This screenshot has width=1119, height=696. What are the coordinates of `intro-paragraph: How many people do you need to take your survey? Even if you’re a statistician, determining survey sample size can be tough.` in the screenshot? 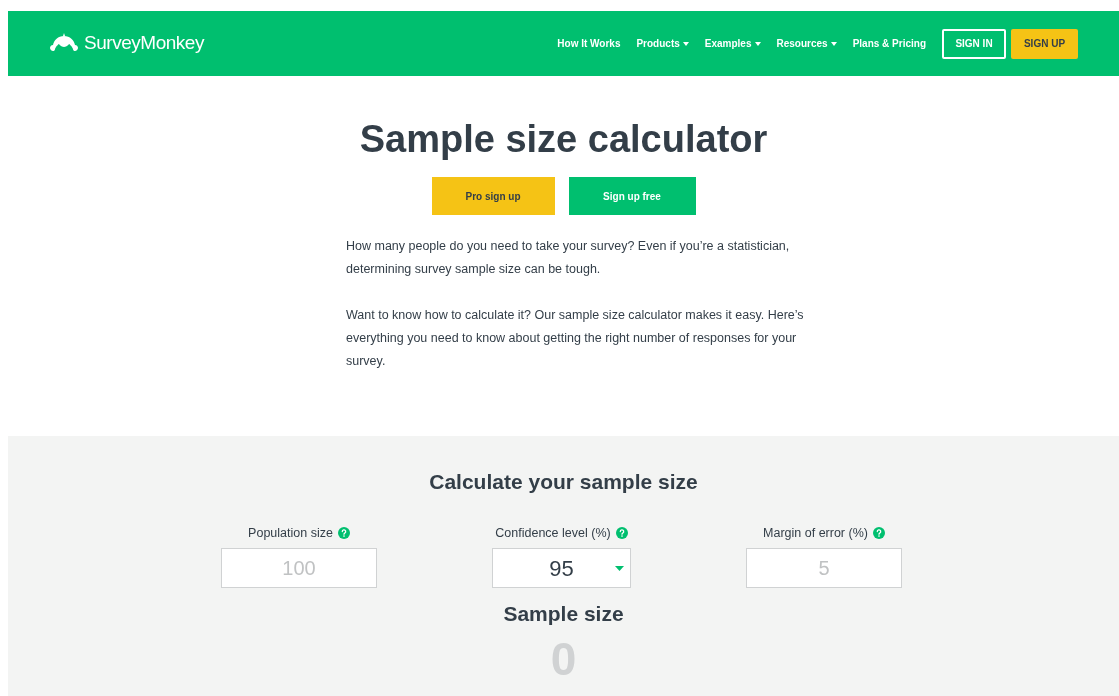 It's located at (568, 258).